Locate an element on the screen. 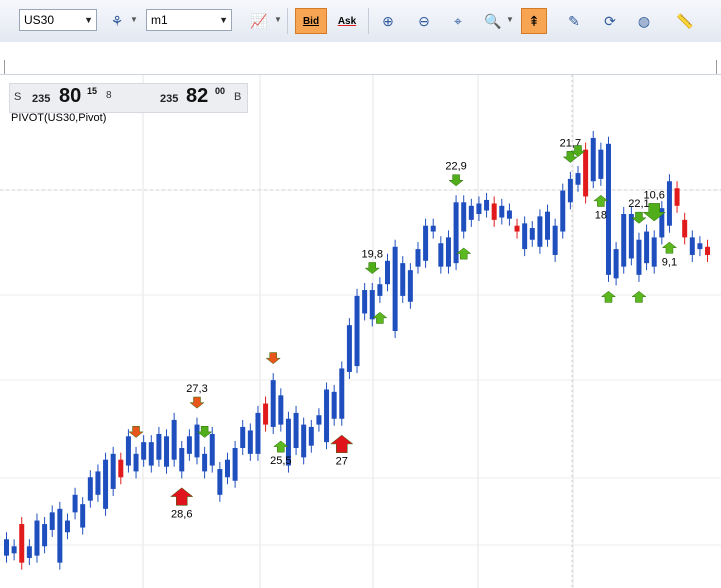  timeframe-select: m1 ▼ is located at coordinates (189, 20).